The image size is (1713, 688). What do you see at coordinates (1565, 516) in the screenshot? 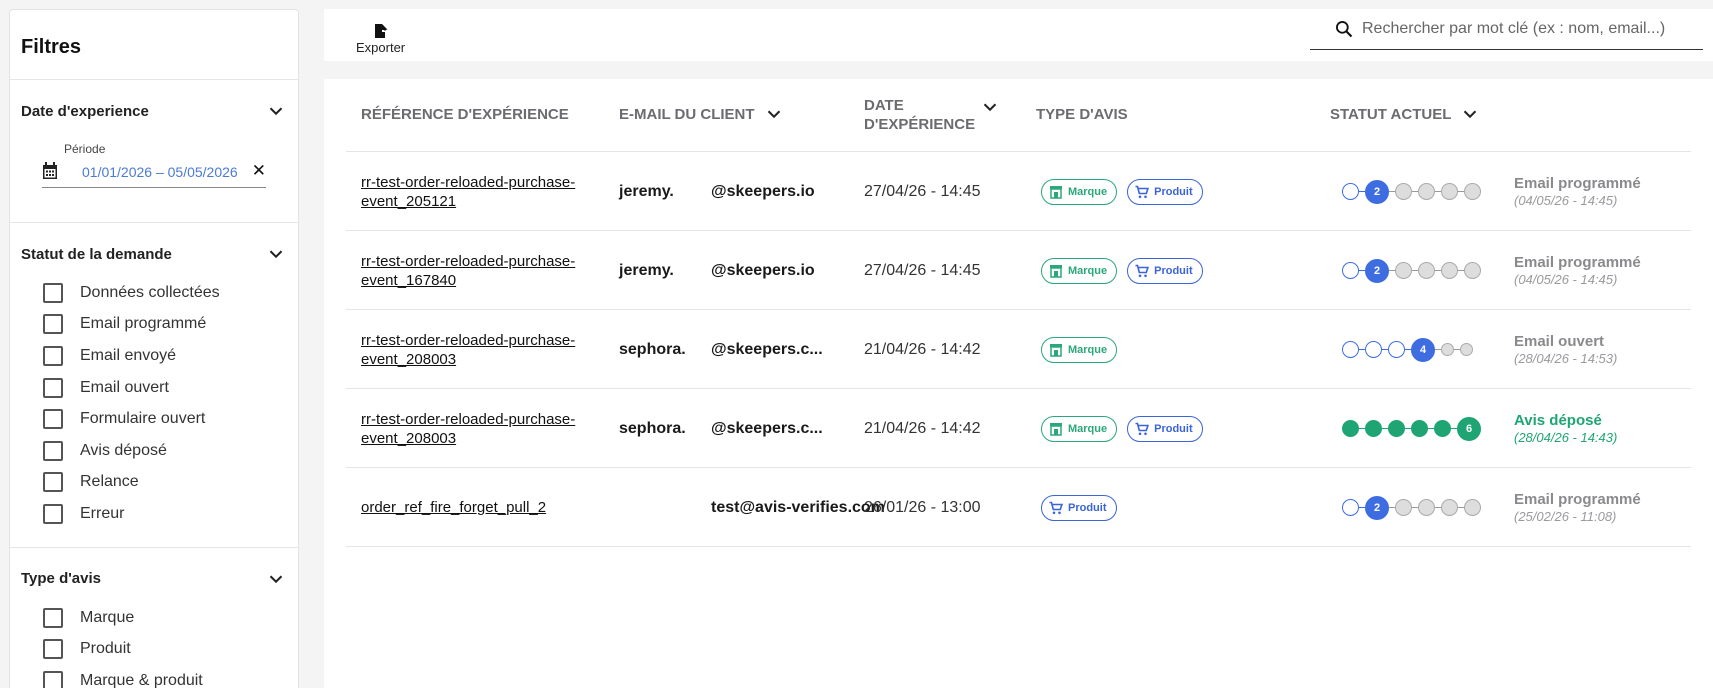
I see `status-date: (25/02/26 - 11:08)` at bounding box center [1565, 516].